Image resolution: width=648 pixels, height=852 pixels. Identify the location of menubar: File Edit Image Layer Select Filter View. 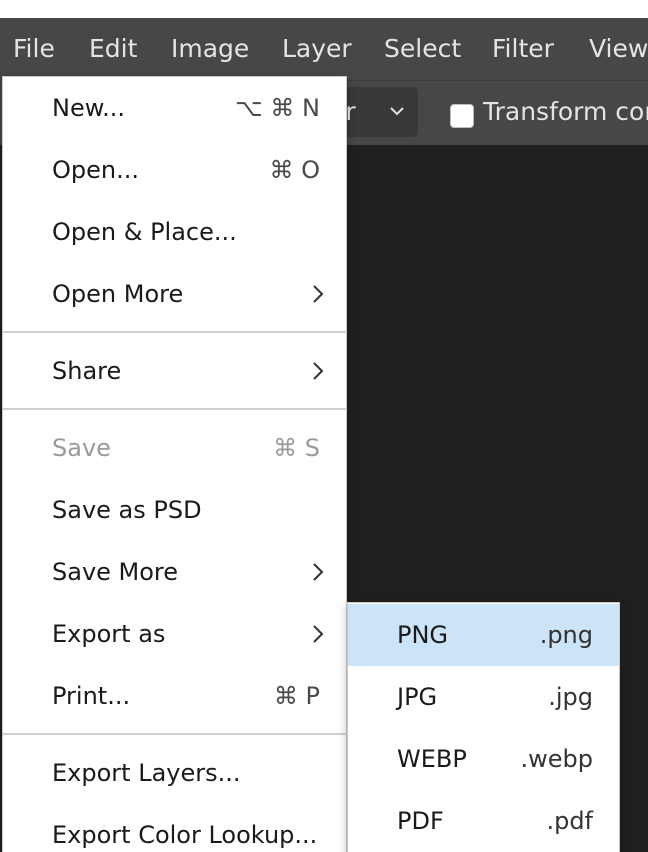
(324, 49).